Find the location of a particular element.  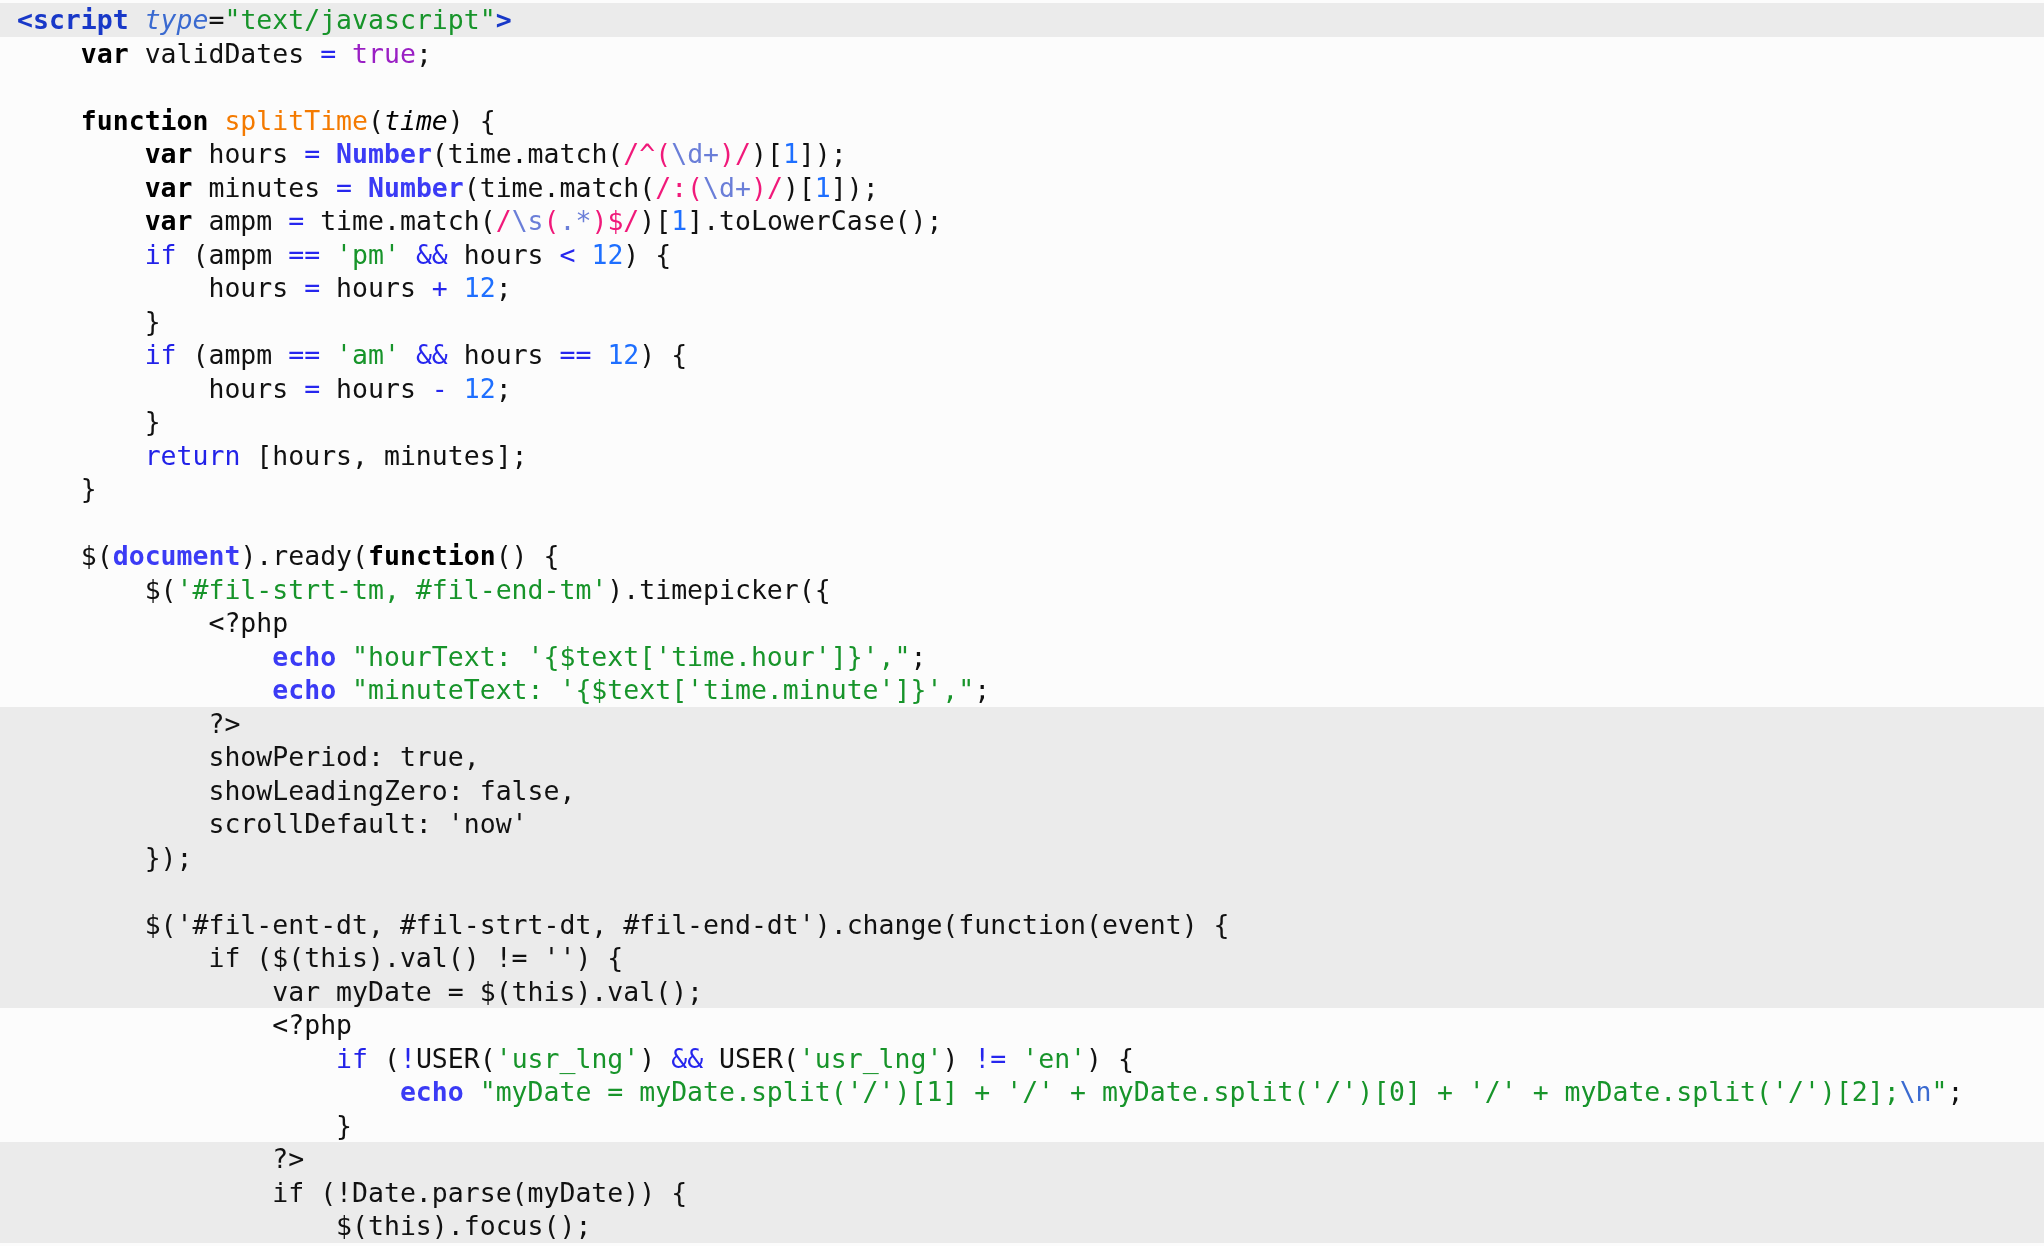

code-line: if (ampm == 'pm' && hours < 12) { is located at coordinates (408, 254).